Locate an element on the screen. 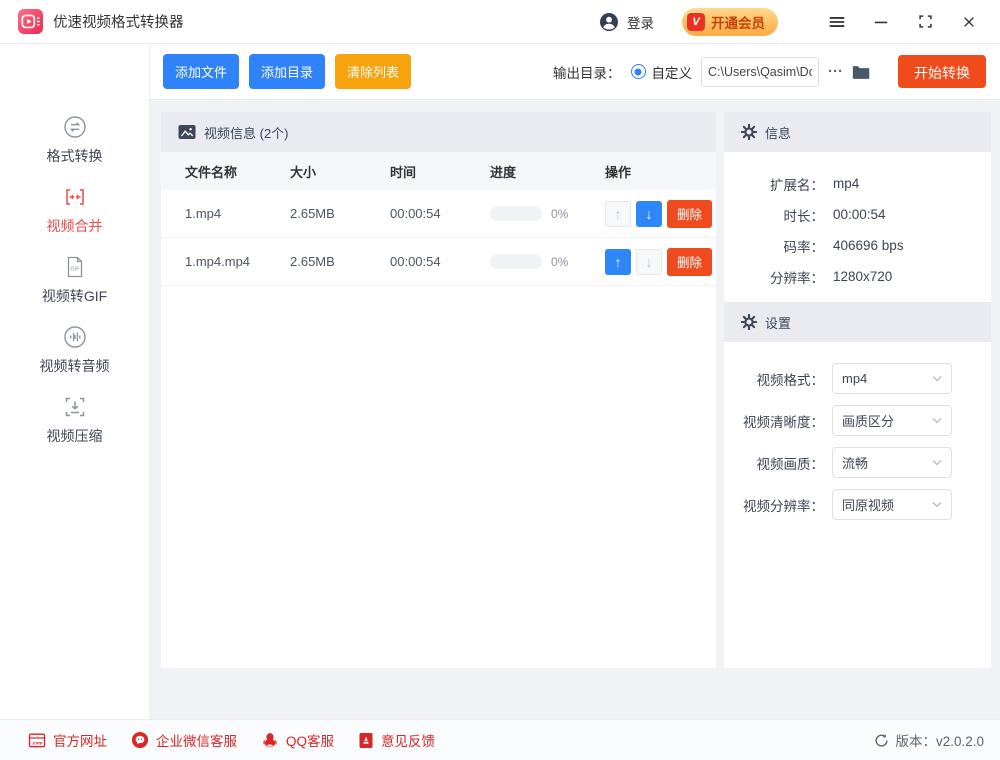 The width and height of the screenshot is (1000, 760). table-row: 1.mp4.mp4 2.65MB 00:00:54 0% ↑ ↓ 删除 is located at coordinates (438, 262).